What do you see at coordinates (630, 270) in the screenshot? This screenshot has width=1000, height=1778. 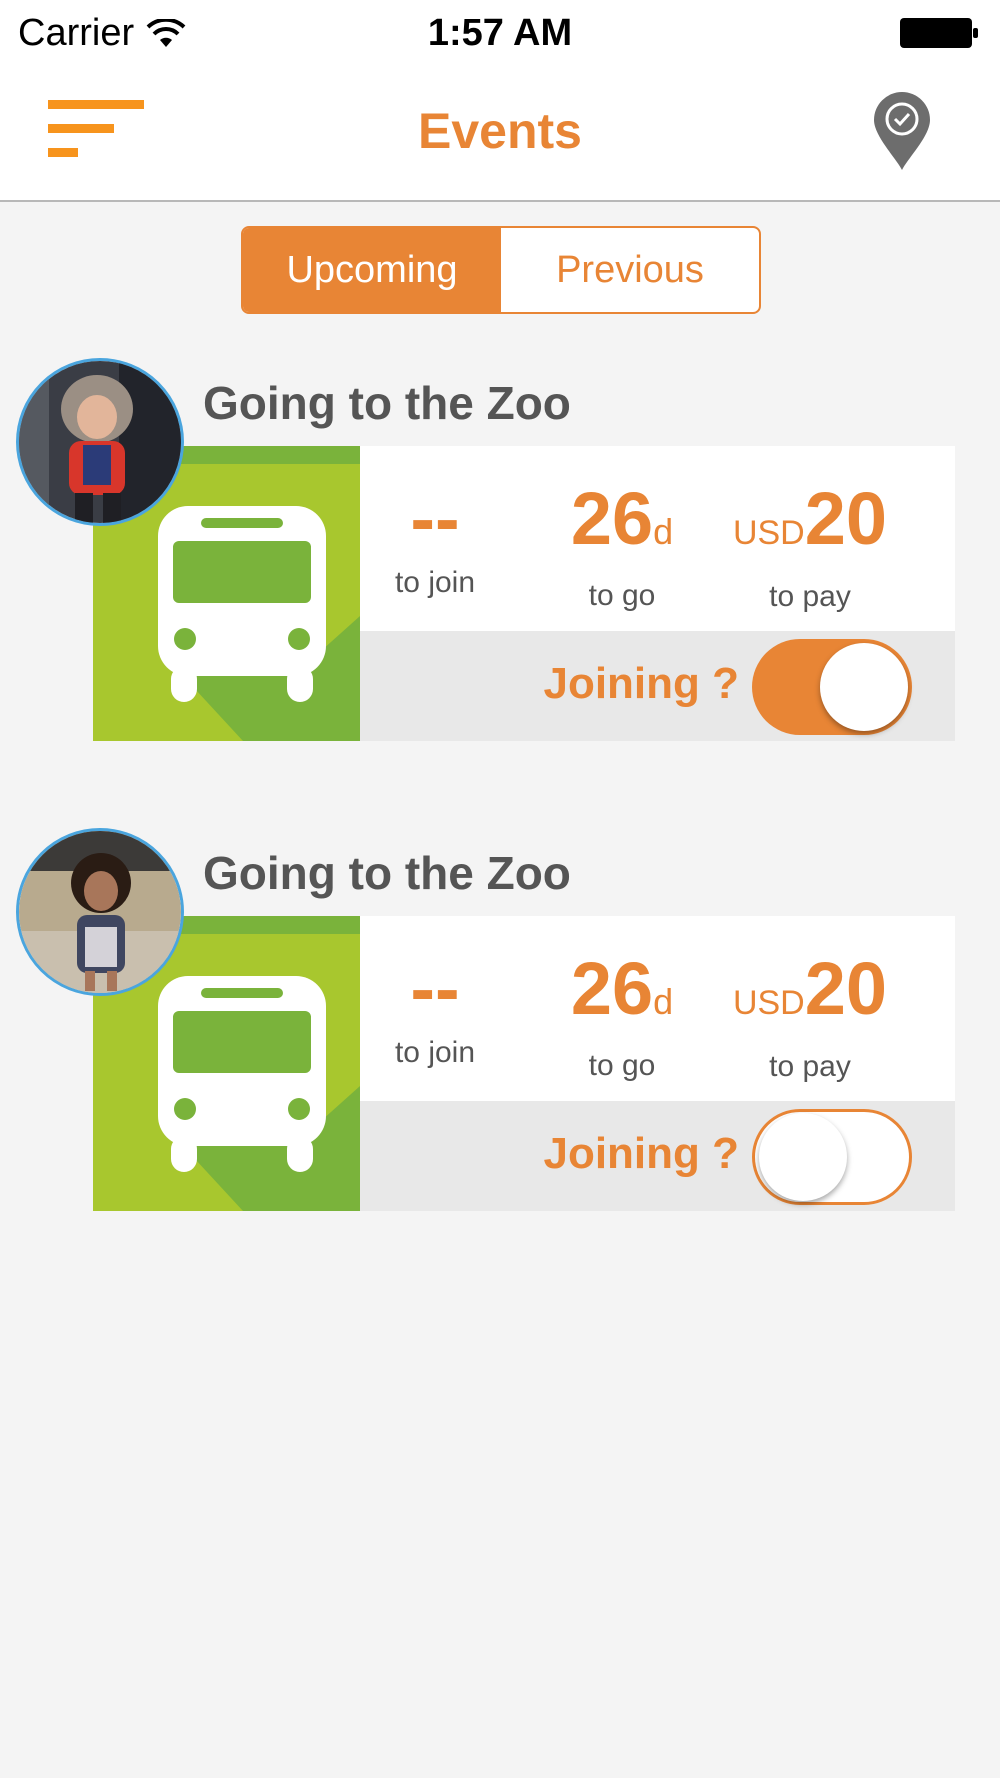 I see `tab-previous: Previous` at bounding box center [630, 270].